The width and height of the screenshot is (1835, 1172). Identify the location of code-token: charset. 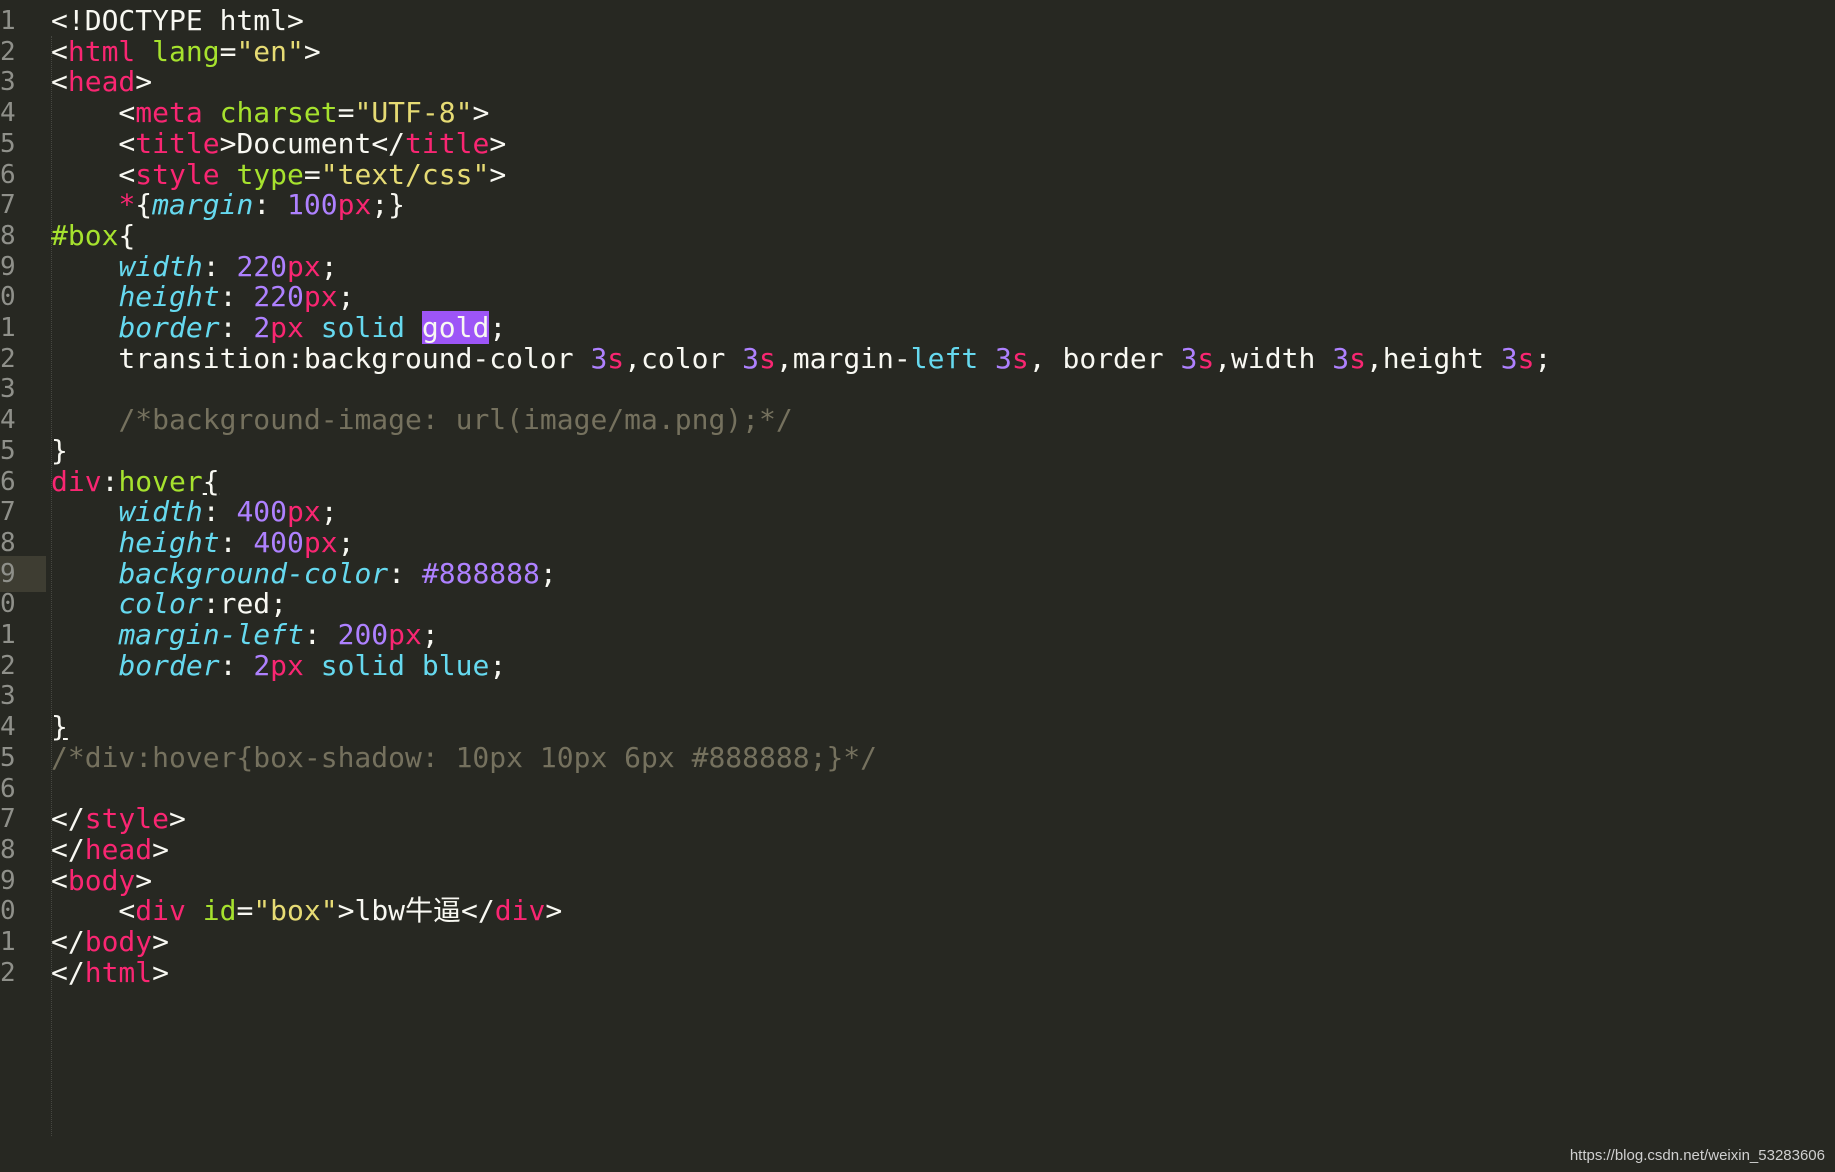
(278, 113).